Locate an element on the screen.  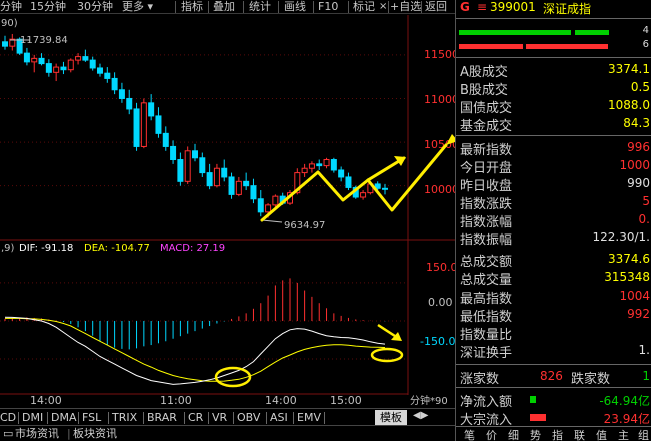
tab-scroll-arrows: ◀▶ is located at coordinates (420, 415).